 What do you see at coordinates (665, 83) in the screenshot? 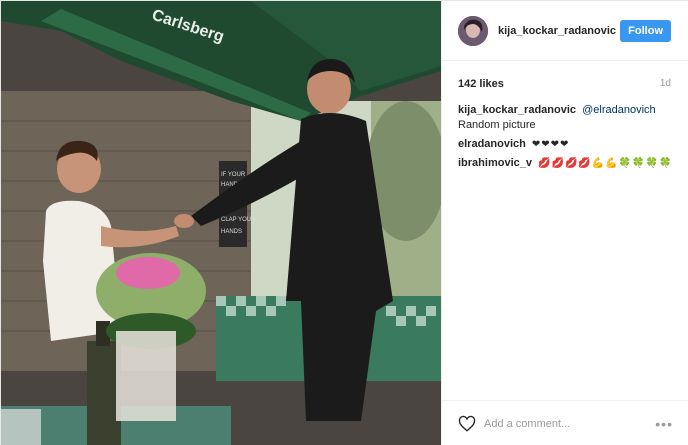
I see `post-time: 1d` at bounding box center [665, 83].